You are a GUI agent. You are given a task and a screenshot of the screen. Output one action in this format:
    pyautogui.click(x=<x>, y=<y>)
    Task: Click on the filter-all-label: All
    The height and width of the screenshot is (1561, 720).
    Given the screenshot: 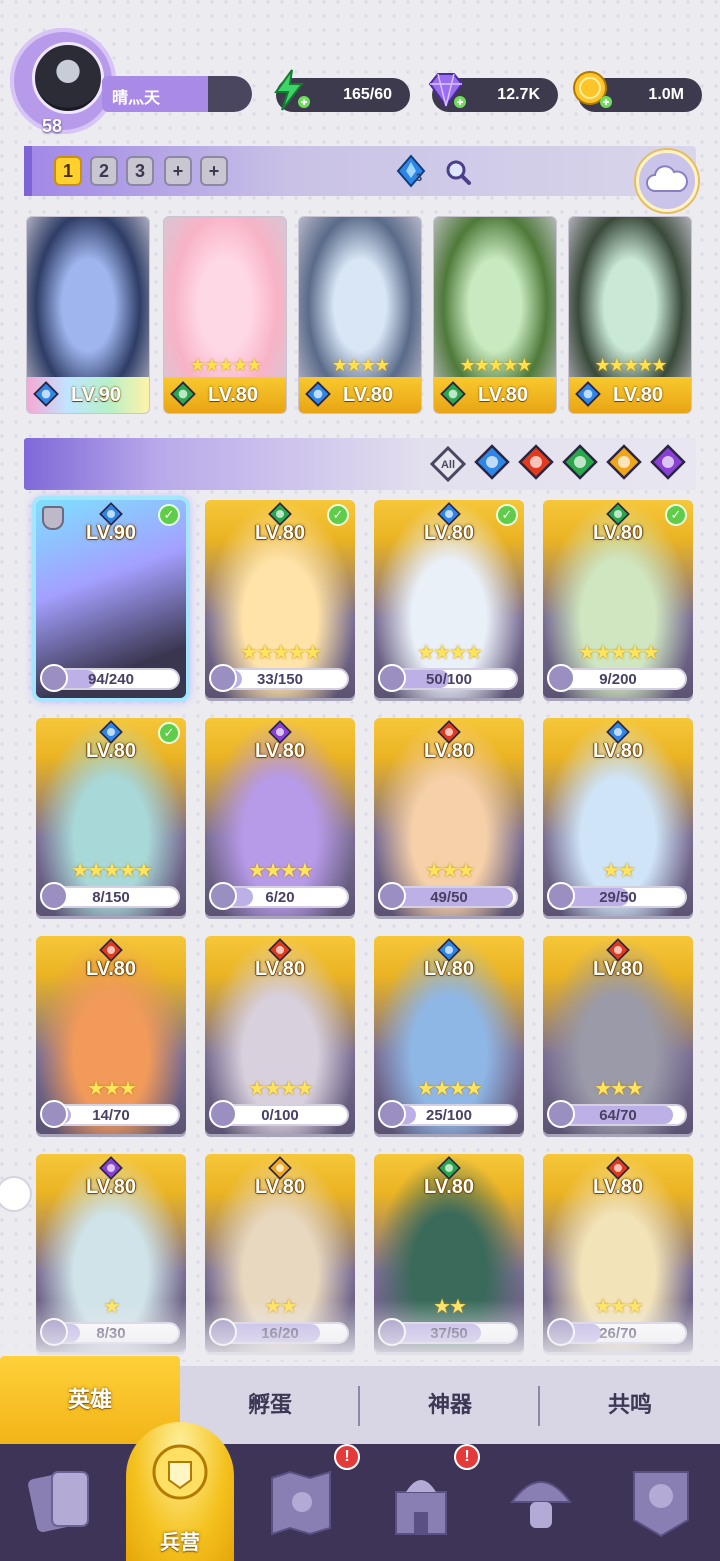 What is the action you would take?
    pyautogui.click(x=448, y=465)
    